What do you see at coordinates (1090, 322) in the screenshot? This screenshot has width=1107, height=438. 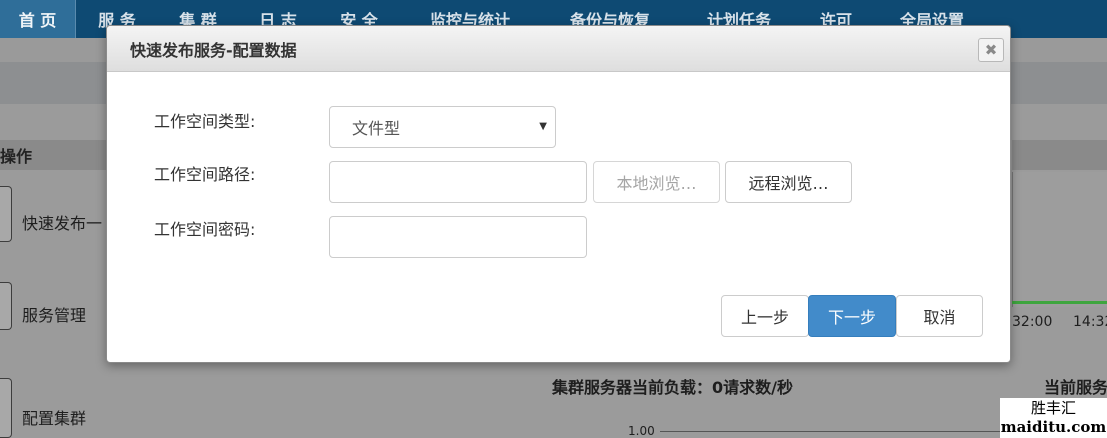 I see `chart-tick-label: 14:32` at bounding box center [1090, 322].